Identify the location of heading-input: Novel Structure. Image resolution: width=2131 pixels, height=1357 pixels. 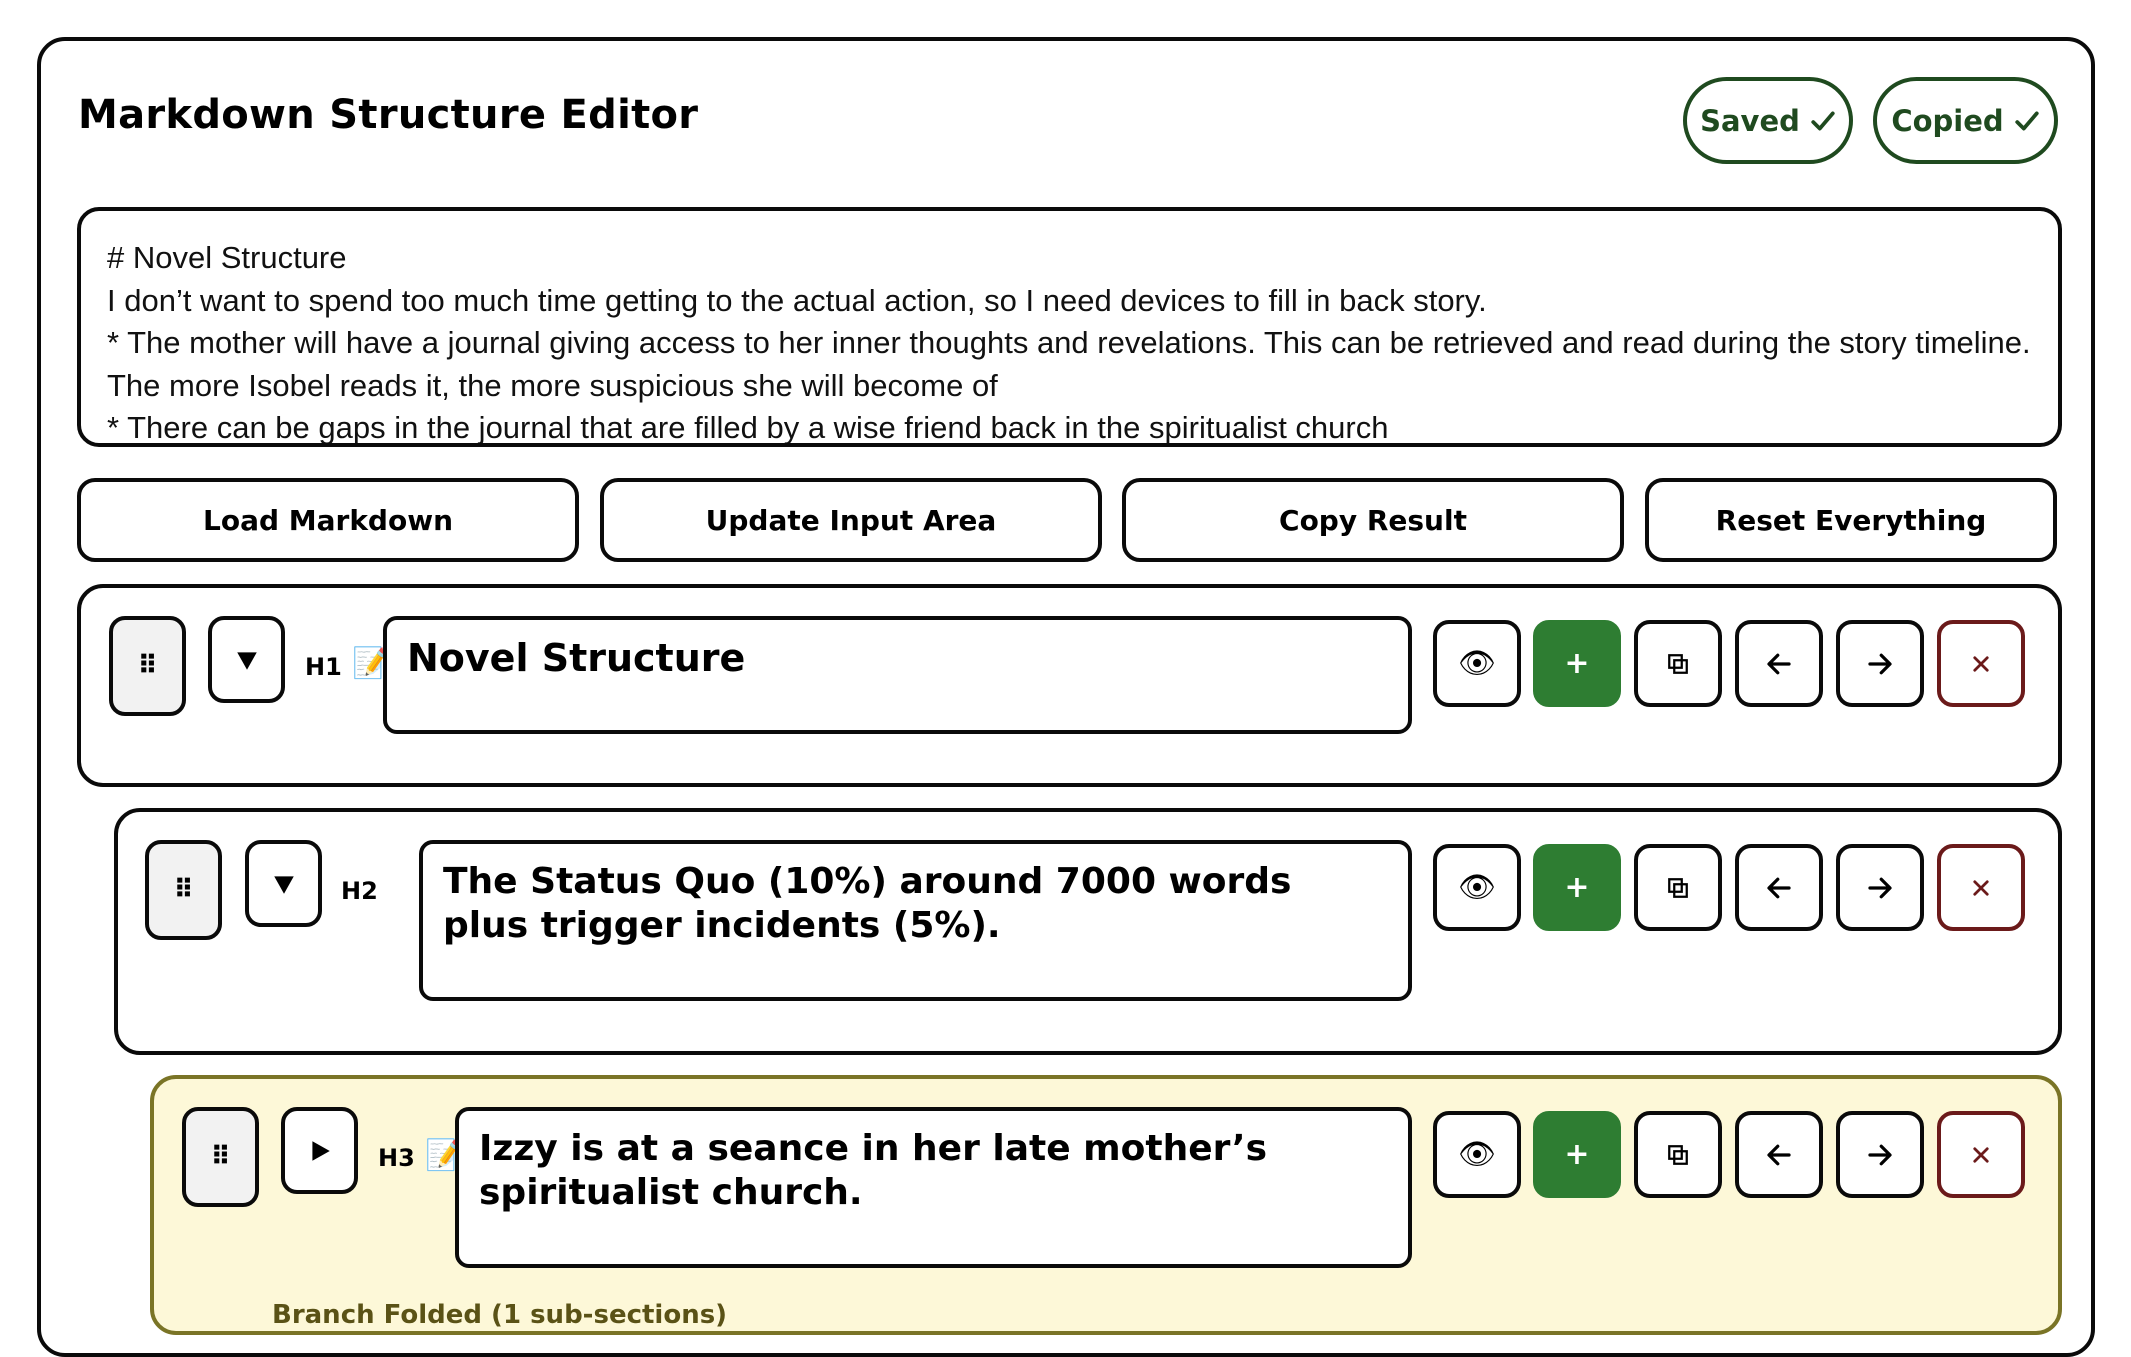
(897, 675).